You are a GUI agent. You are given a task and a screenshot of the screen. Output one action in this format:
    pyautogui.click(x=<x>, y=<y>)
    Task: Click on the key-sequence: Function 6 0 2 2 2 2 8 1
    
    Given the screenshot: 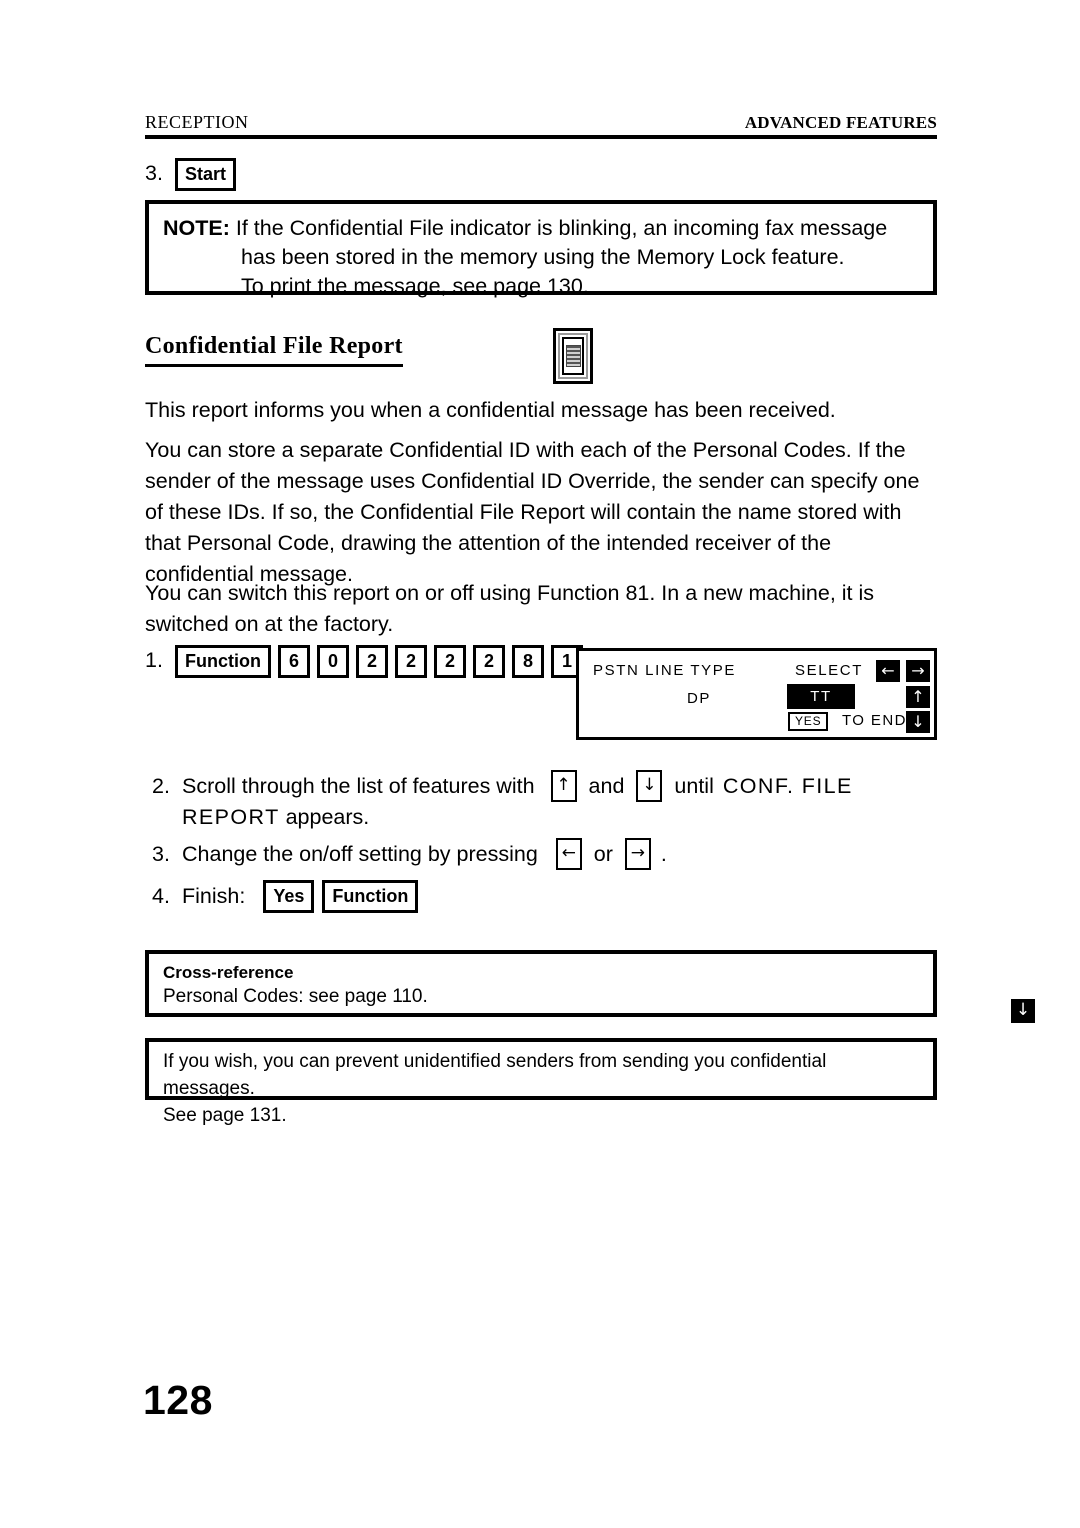 What is the action you would take?
    pyautogui.click(x=379, y=661)
    